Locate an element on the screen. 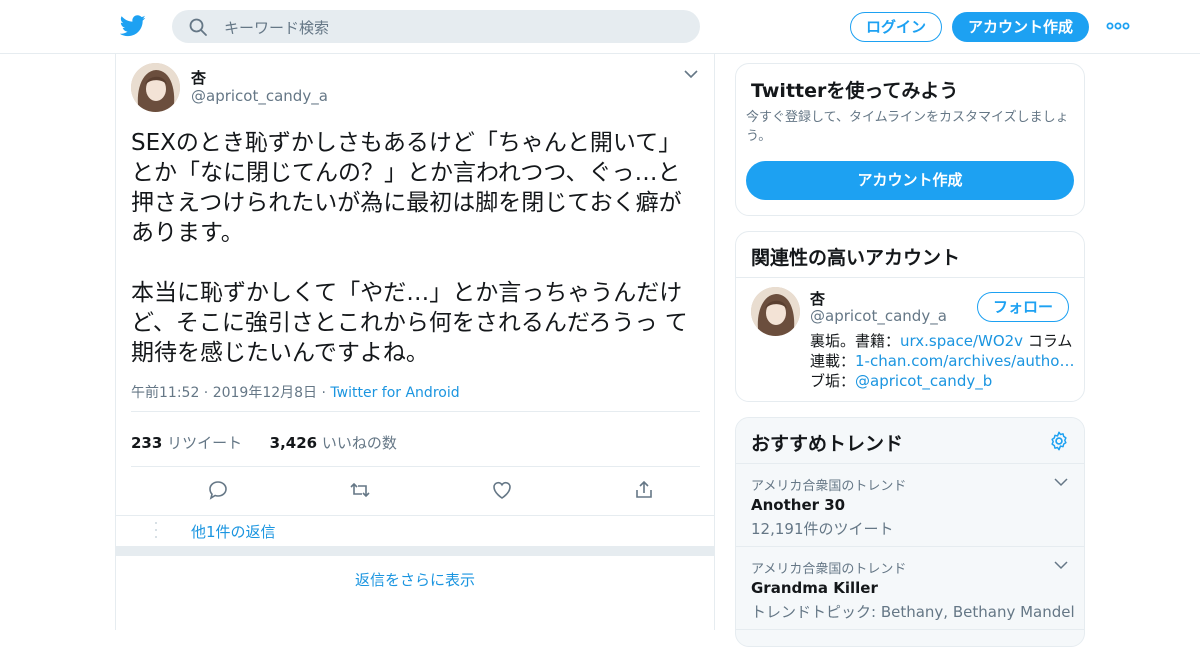  trend-meta: 12,191件のツイート is located at coordinates (822, 529).